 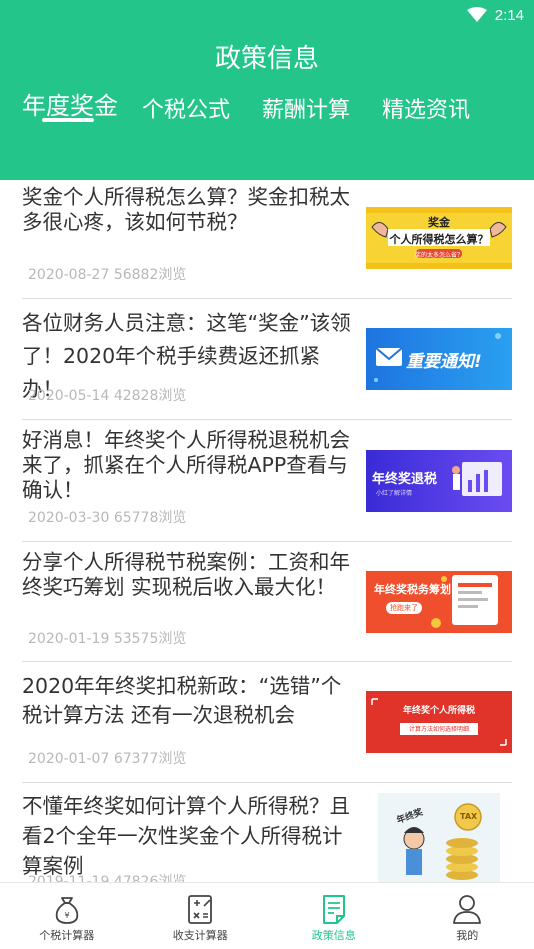 I want to click on nav-label: 收支计算器, so click(x=200, y=935).